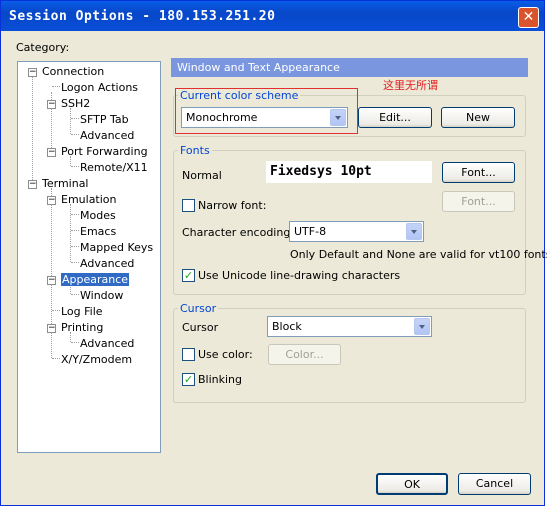  I want to click on tree-item-ssh2-advanced: Advanced, so click(107, 136).